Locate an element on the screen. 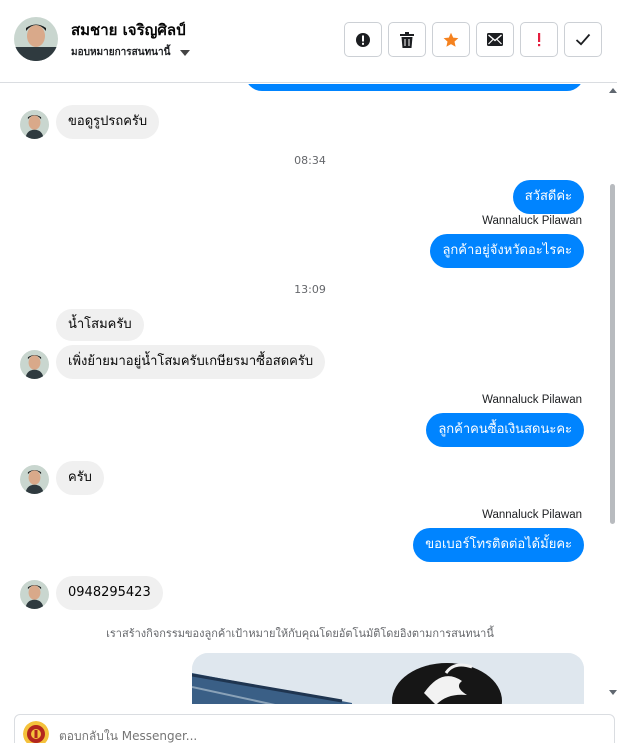  star-button is located at coordinates (451, 39).